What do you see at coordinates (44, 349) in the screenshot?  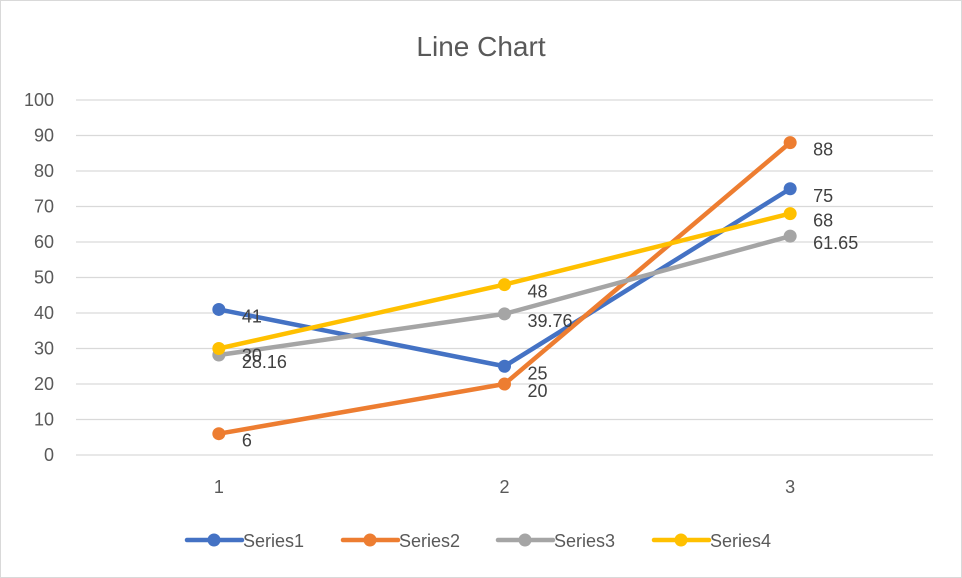 I see `y-tick-label: 30` at bounding box center [44, 349].